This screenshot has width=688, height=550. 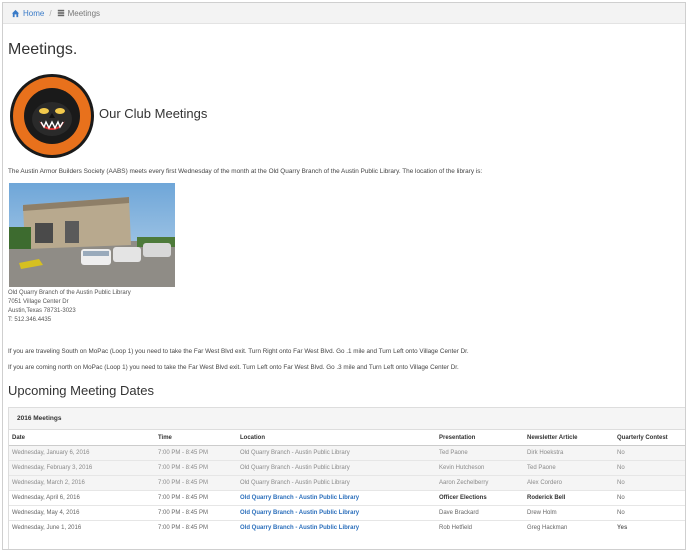 I want to click on column-header-presentation: Presentation, so click(x=480, y=438).